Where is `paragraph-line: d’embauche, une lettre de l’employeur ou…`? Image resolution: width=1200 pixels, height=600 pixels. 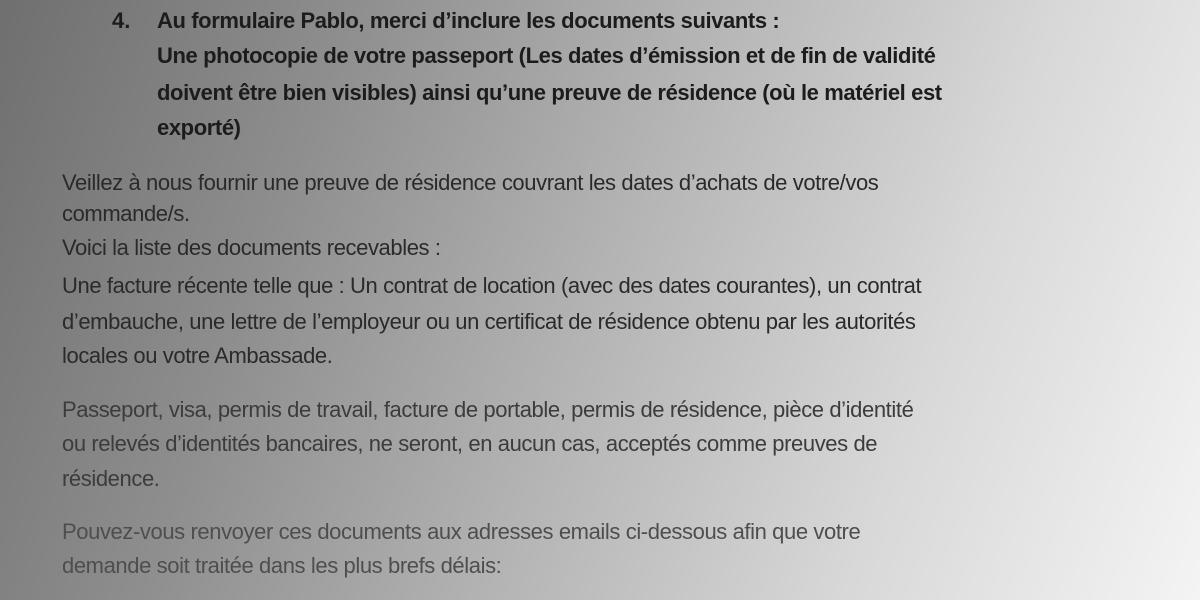
paragraph-line: d’embauche, une lettre de l’employeur ou… is located at coordinates (489, 321).